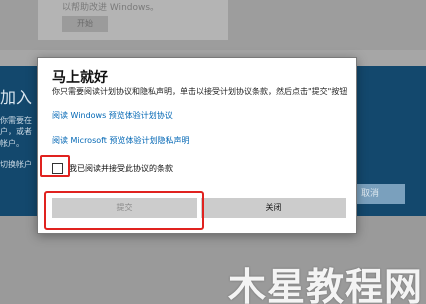 The width and height of the screenshot is (426, 304). I want to click on dialog-title: 马上就好, so click(80, 78).